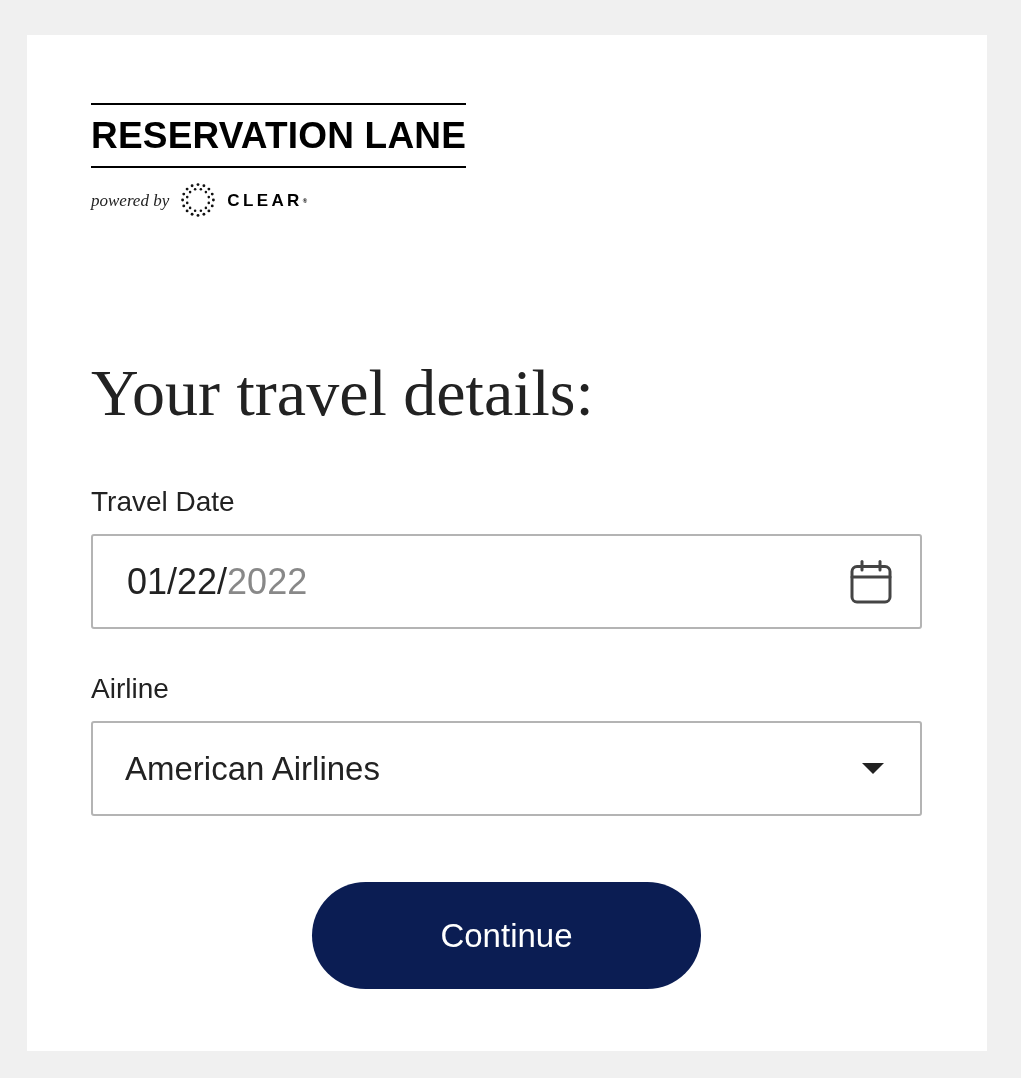 This screenshot has height=1078, width=1021. I want to click on dotted-ring-icon, so click(198, 200).